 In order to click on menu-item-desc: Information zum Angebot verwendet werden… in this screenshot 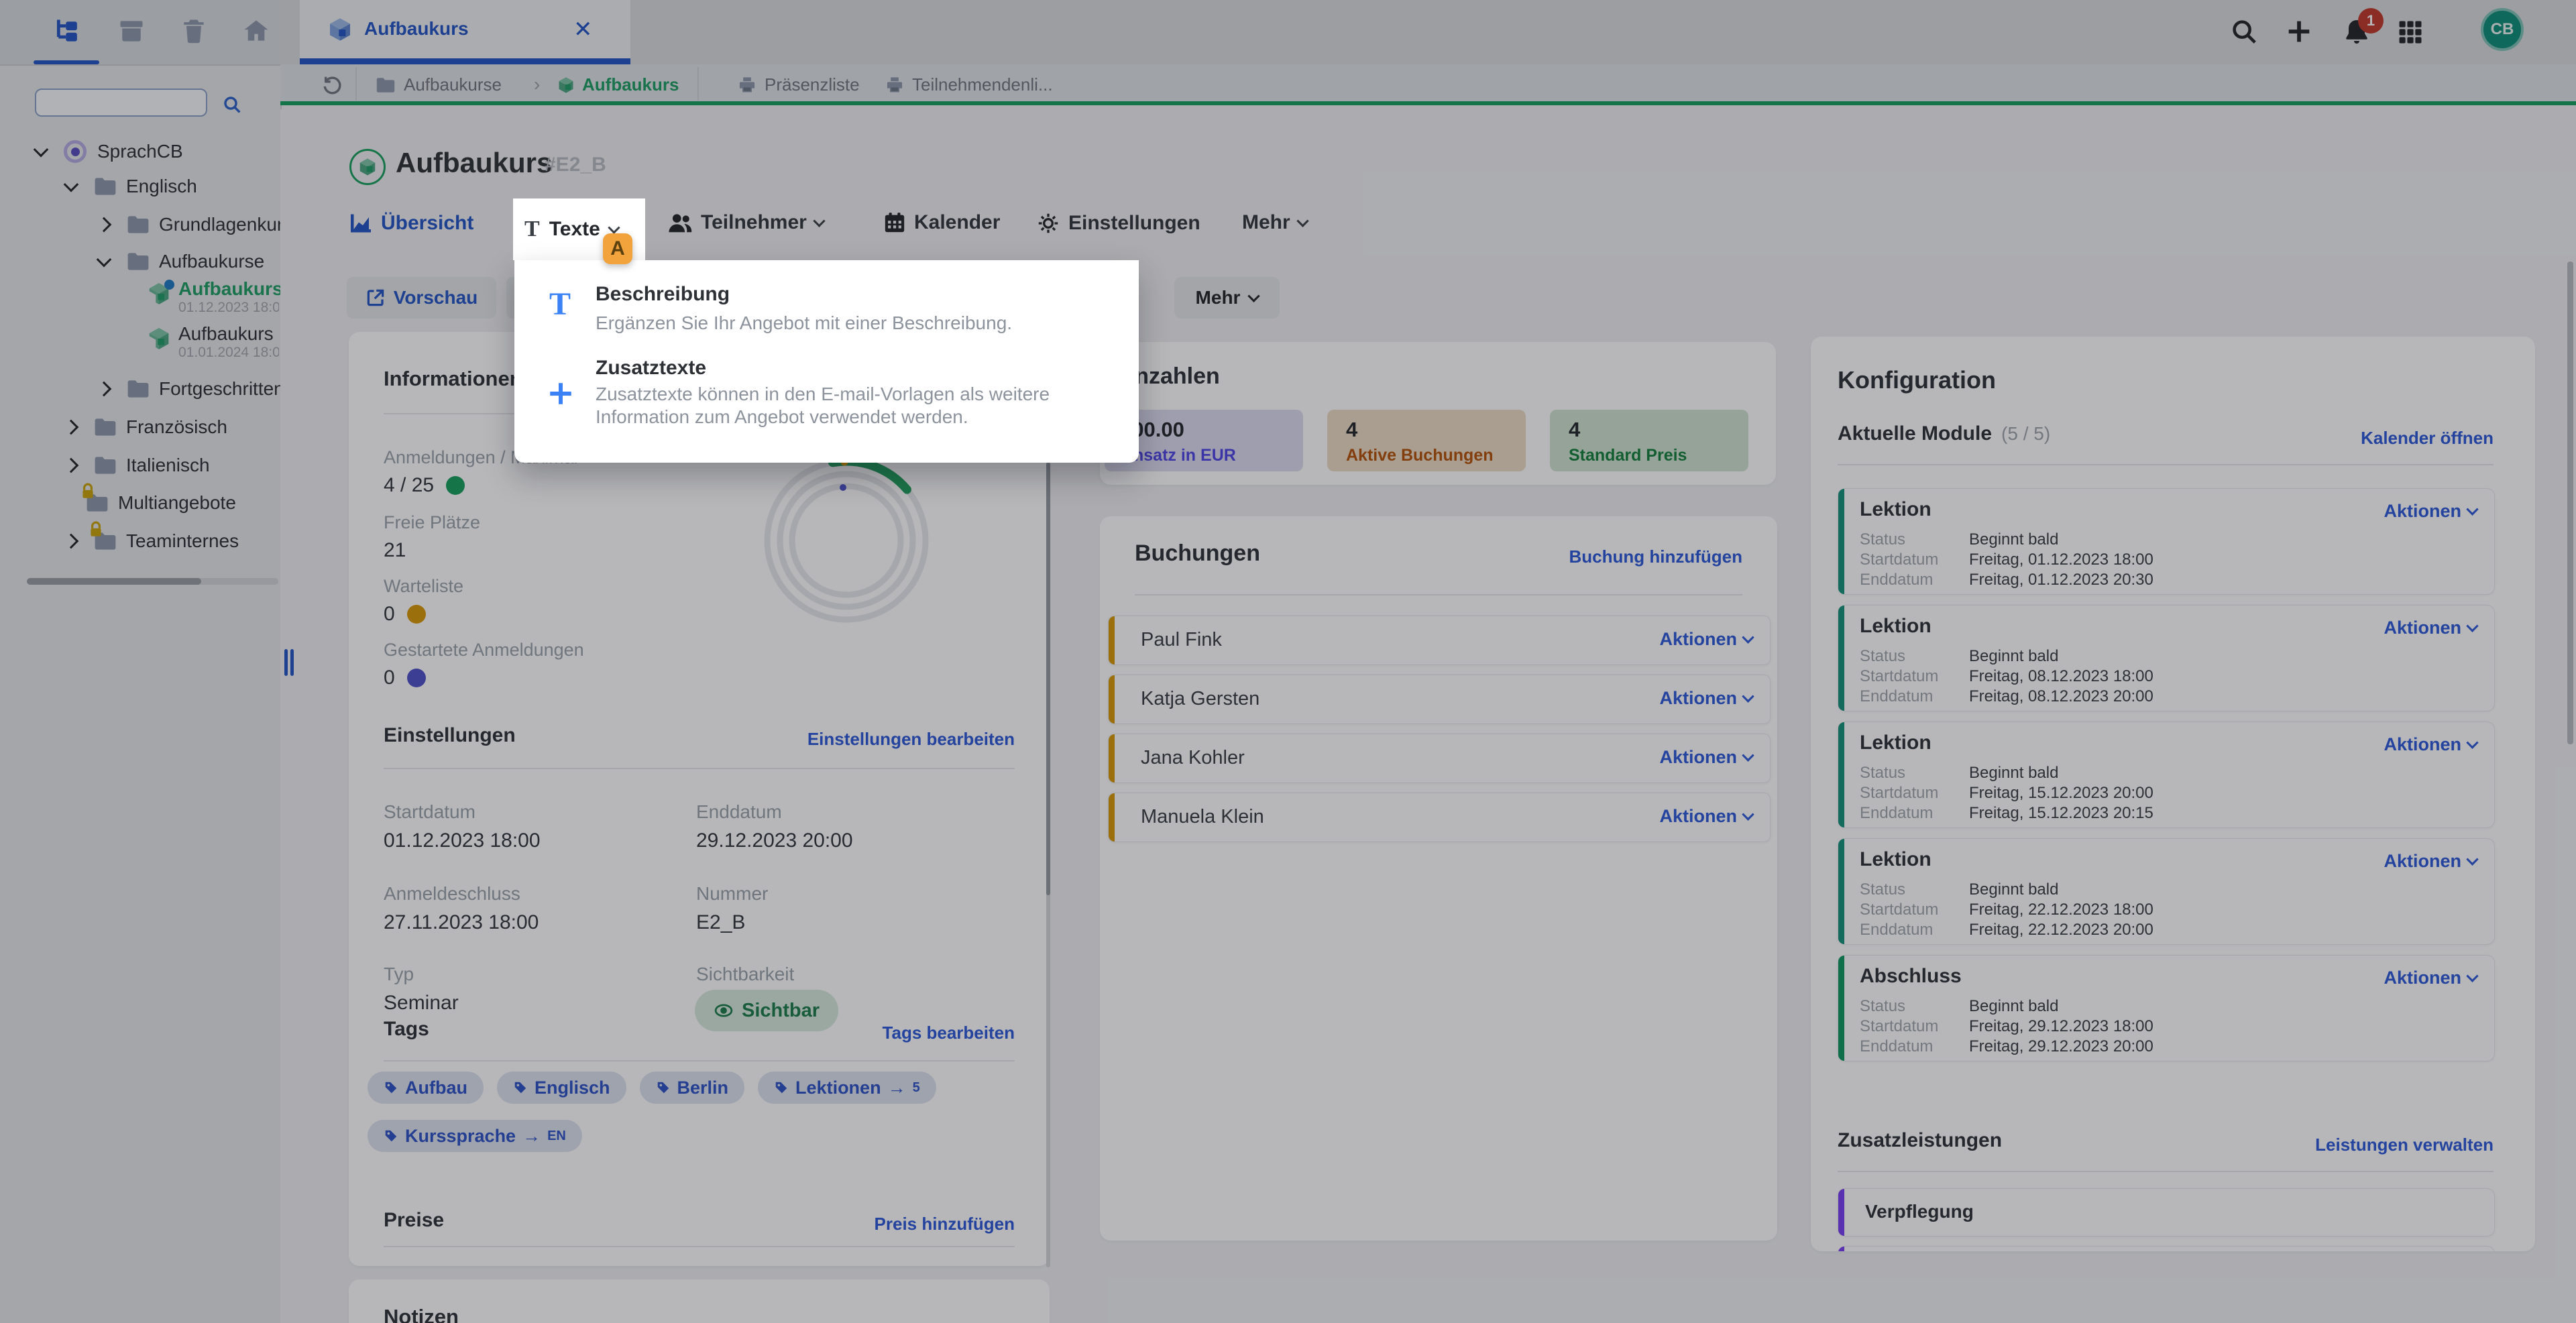, I will do `click(782, 417)`.